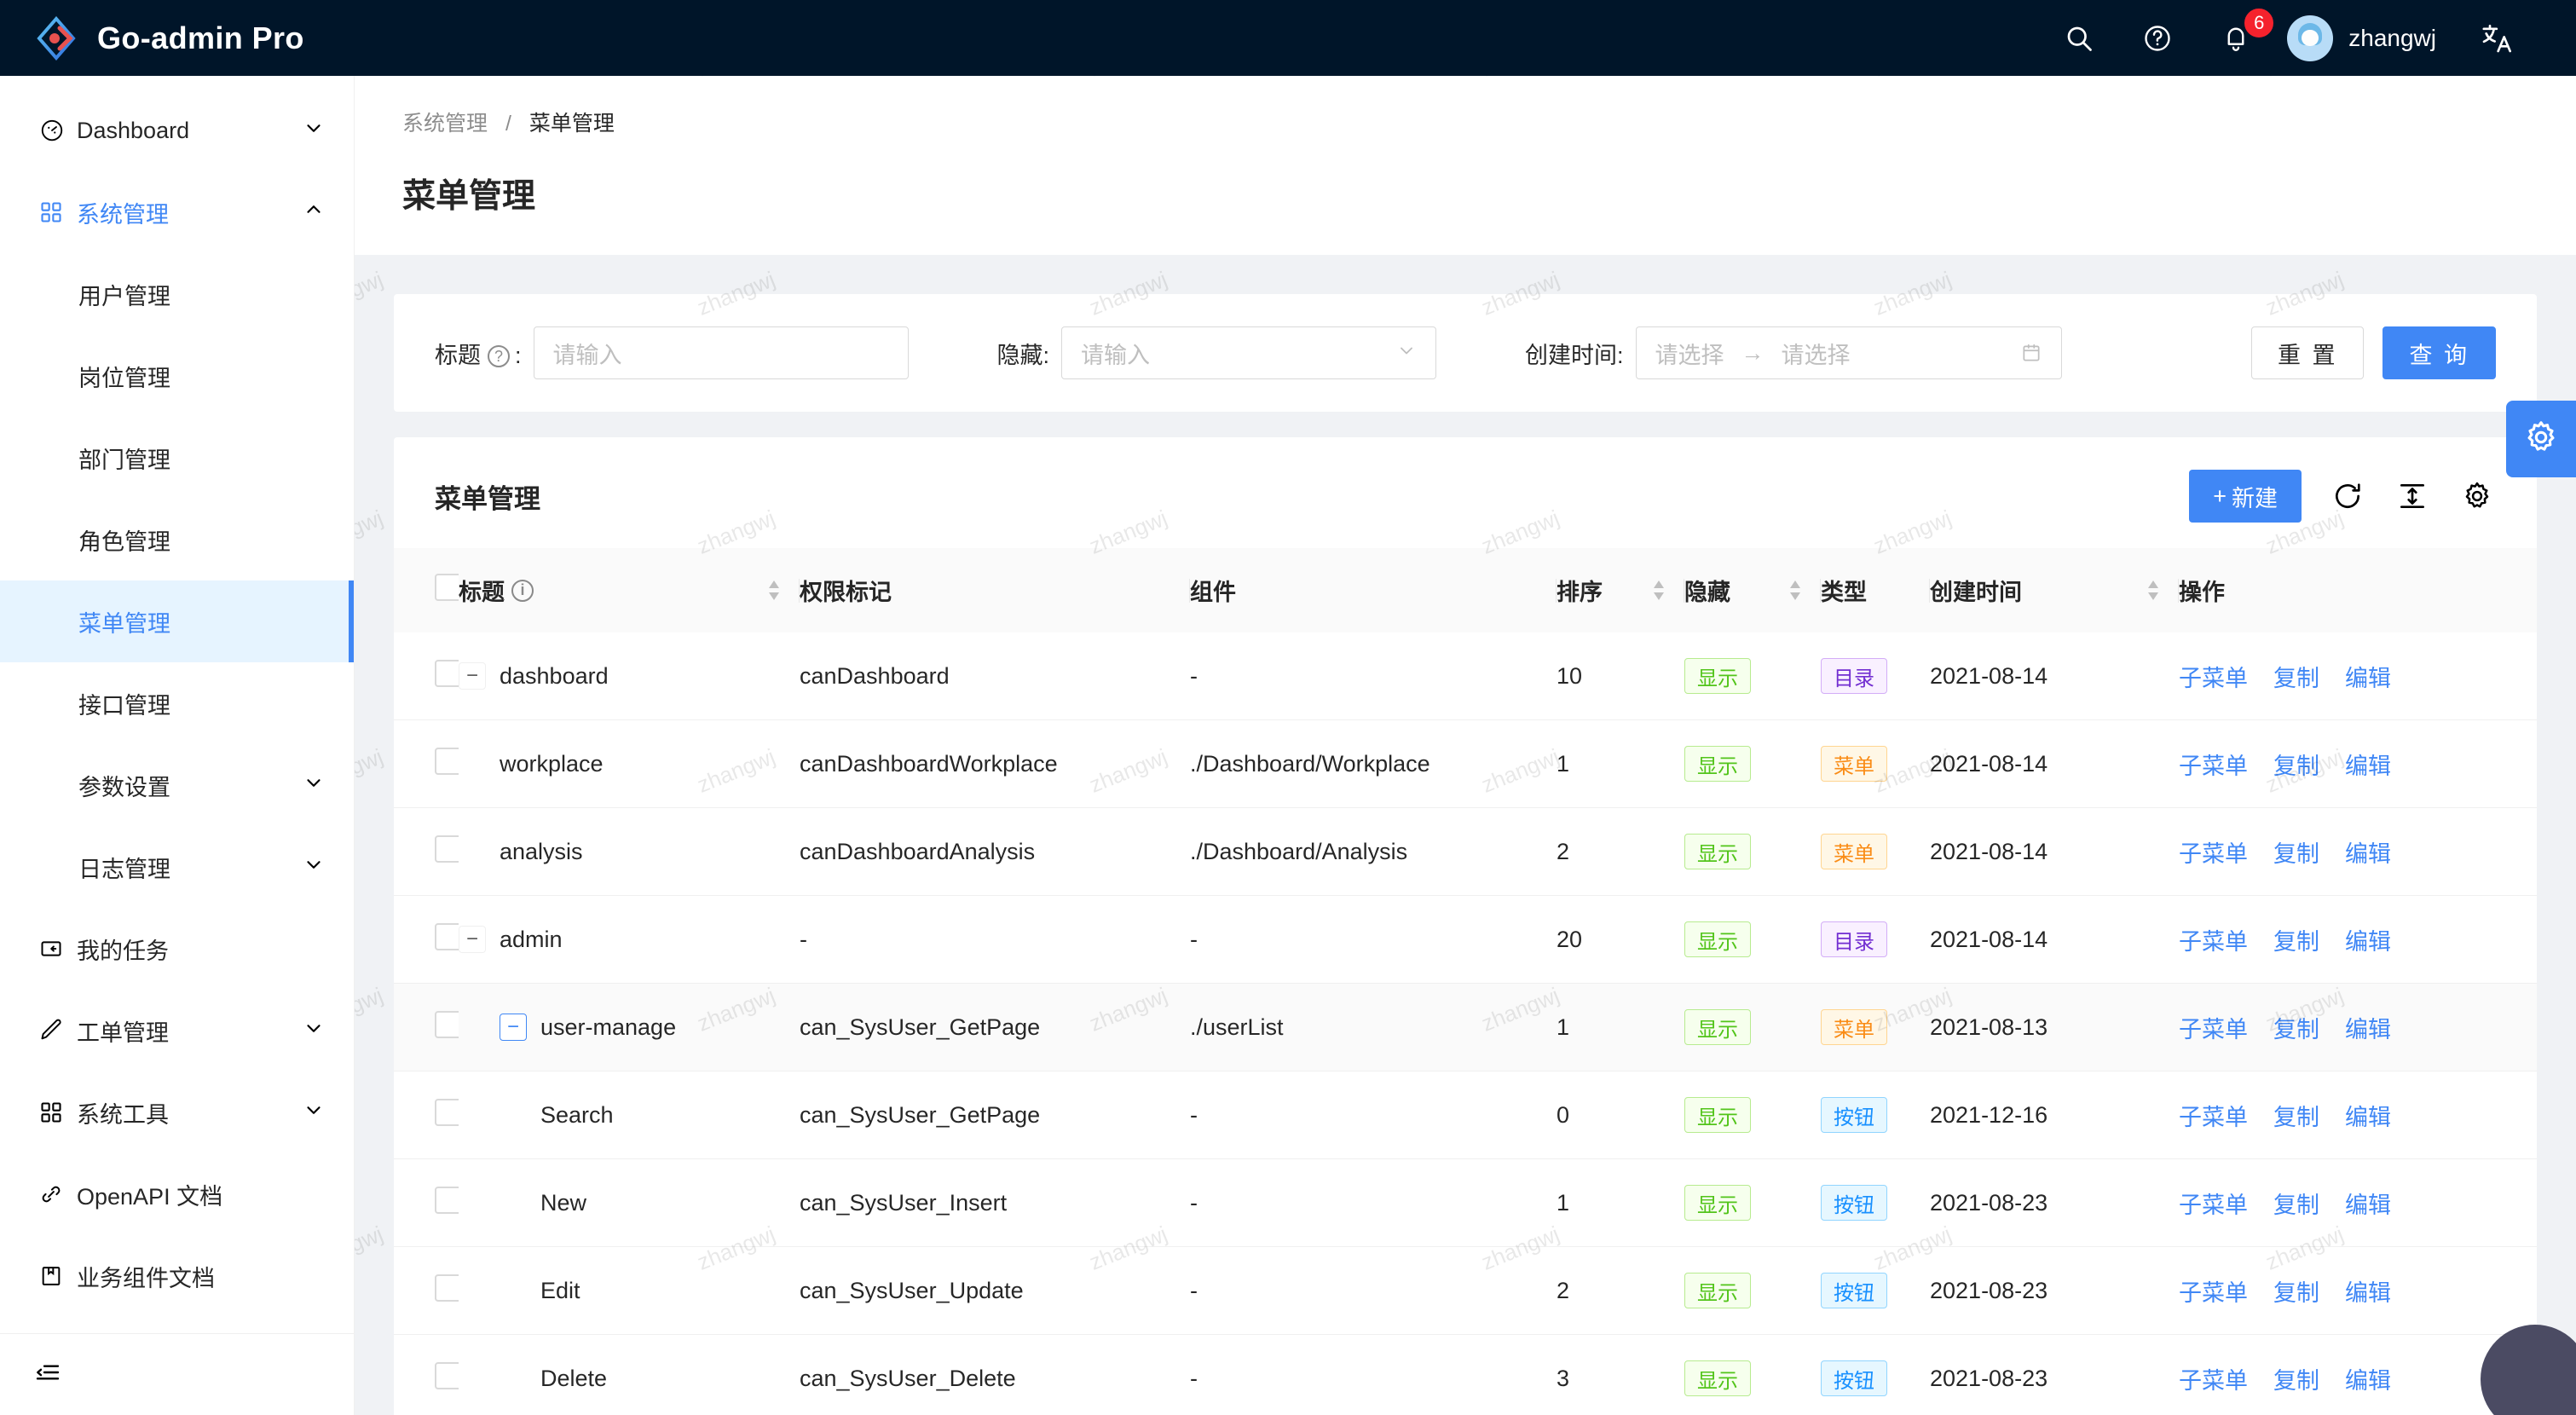 The height and width of the screenshot is (1415, 2576). I want to click on sidebar-item-my-tasks: 我的任务, so click(177, 949).